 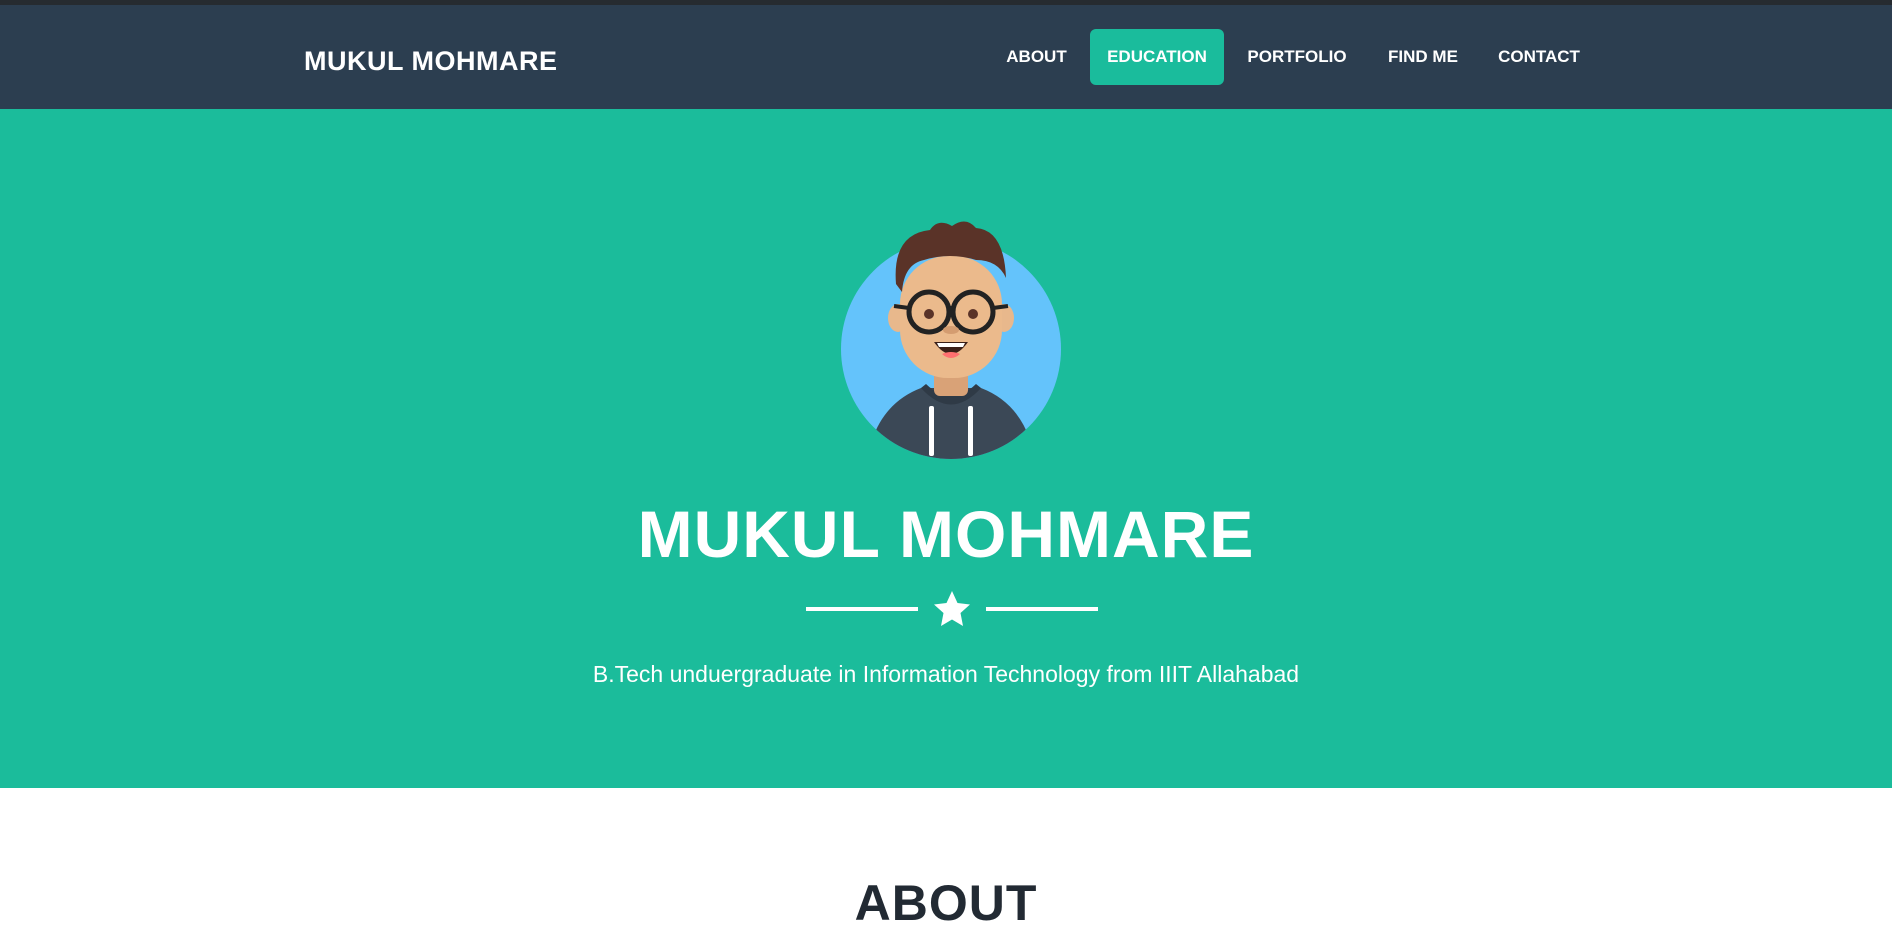 I want to click on nav-item-portfolio: PORTFOLIO, so click(x=1297, y=57).